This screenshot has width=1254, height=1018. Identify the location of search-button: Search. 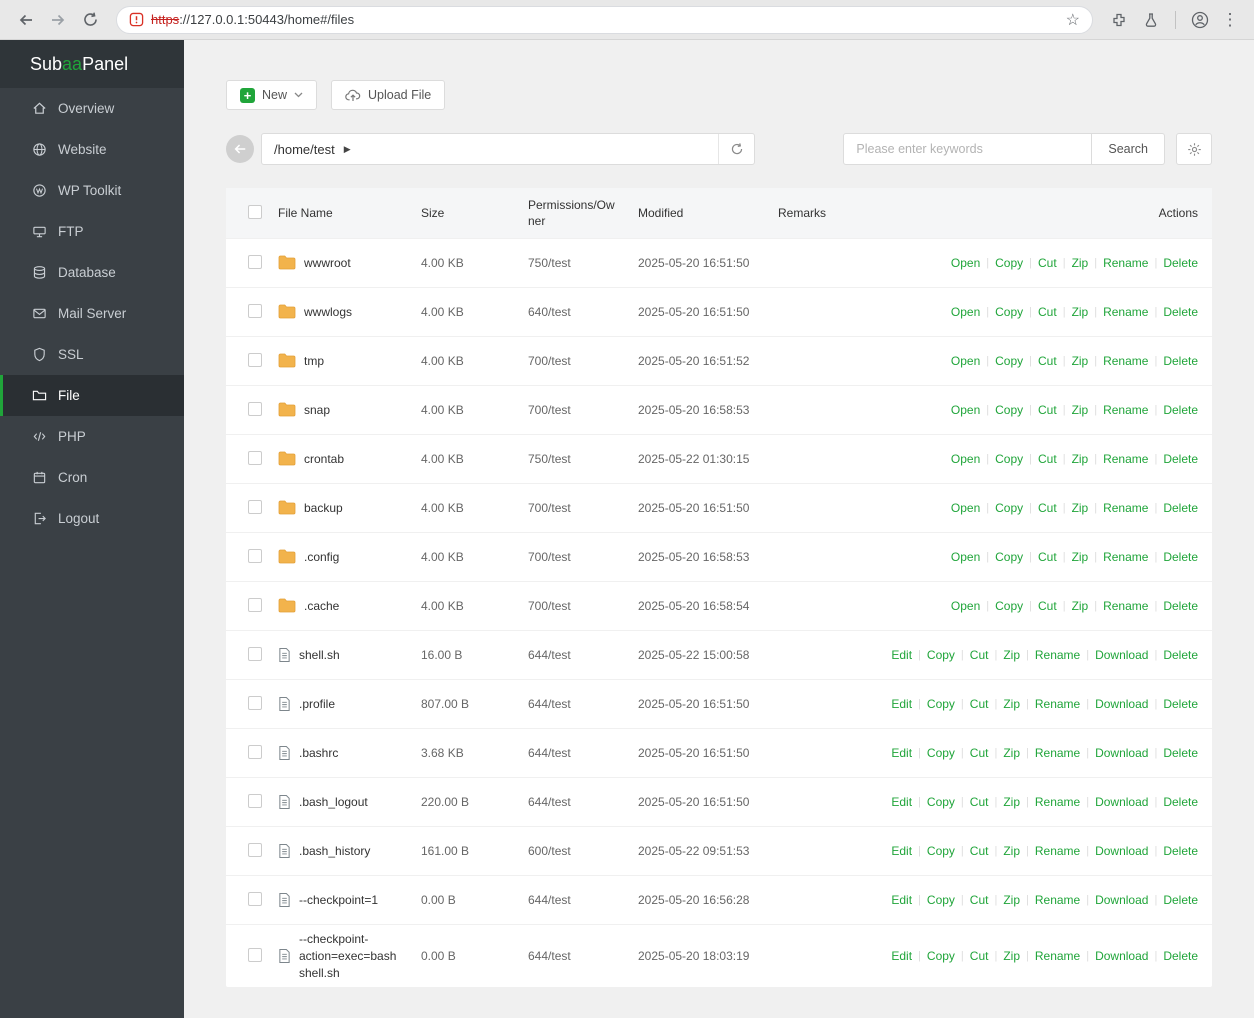
(1128, 149).